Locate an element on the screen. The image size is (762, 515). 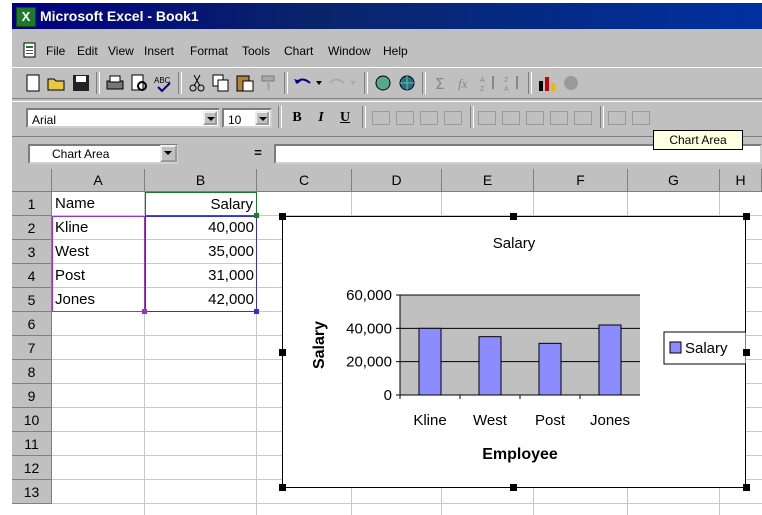
row-header-13: 13 is located at coordinates (32, 492).